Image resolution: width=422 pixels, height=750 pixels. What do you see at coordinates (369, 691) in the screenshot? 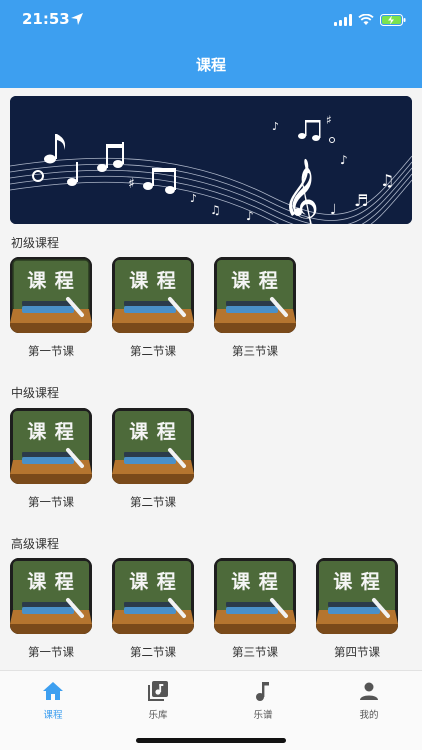
I see `person-icon` at bounding box center [369, 691].